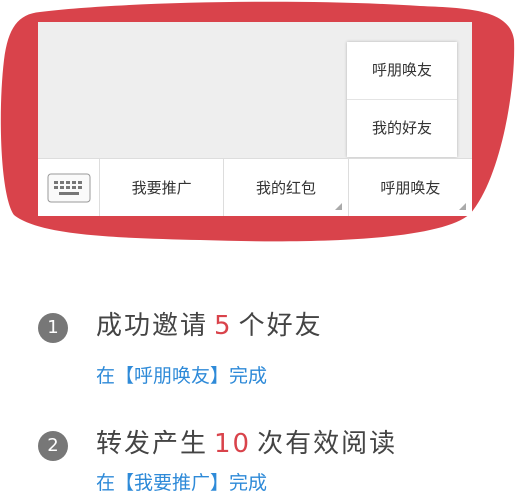 The image size is (516, 495). I want to click on step-location-text: 在【我要推广】完成, so click(182, 483).